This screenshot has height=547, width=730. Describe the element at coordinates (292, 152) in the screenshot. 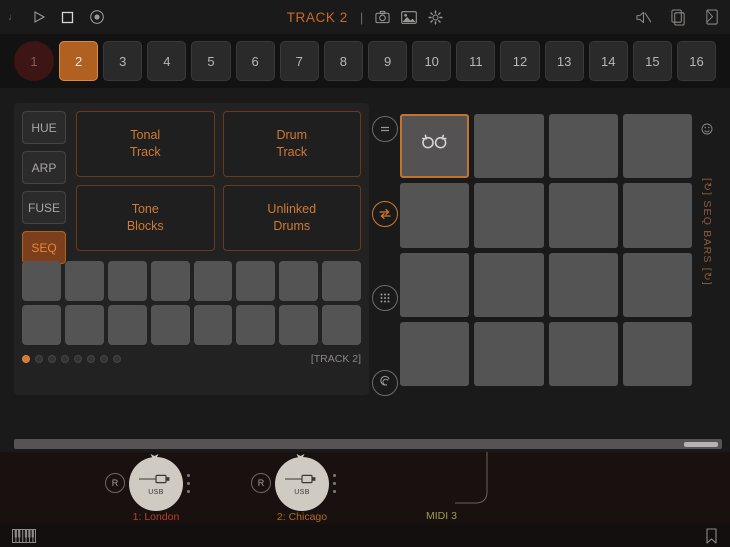

I see `block-line-2: Track` at that location.